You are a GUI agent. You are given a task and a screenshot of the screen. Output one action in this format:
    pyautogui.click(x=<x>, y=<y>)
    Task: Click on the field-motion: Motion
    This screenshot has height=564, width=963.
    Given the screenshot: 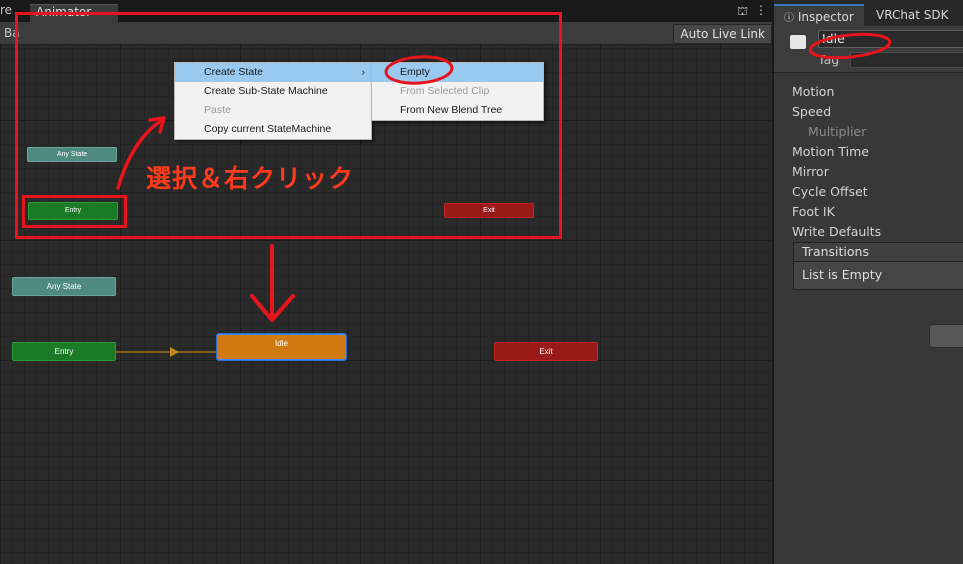 What is the action you would take?
    pyautogui.click(x=836, y=92)
    